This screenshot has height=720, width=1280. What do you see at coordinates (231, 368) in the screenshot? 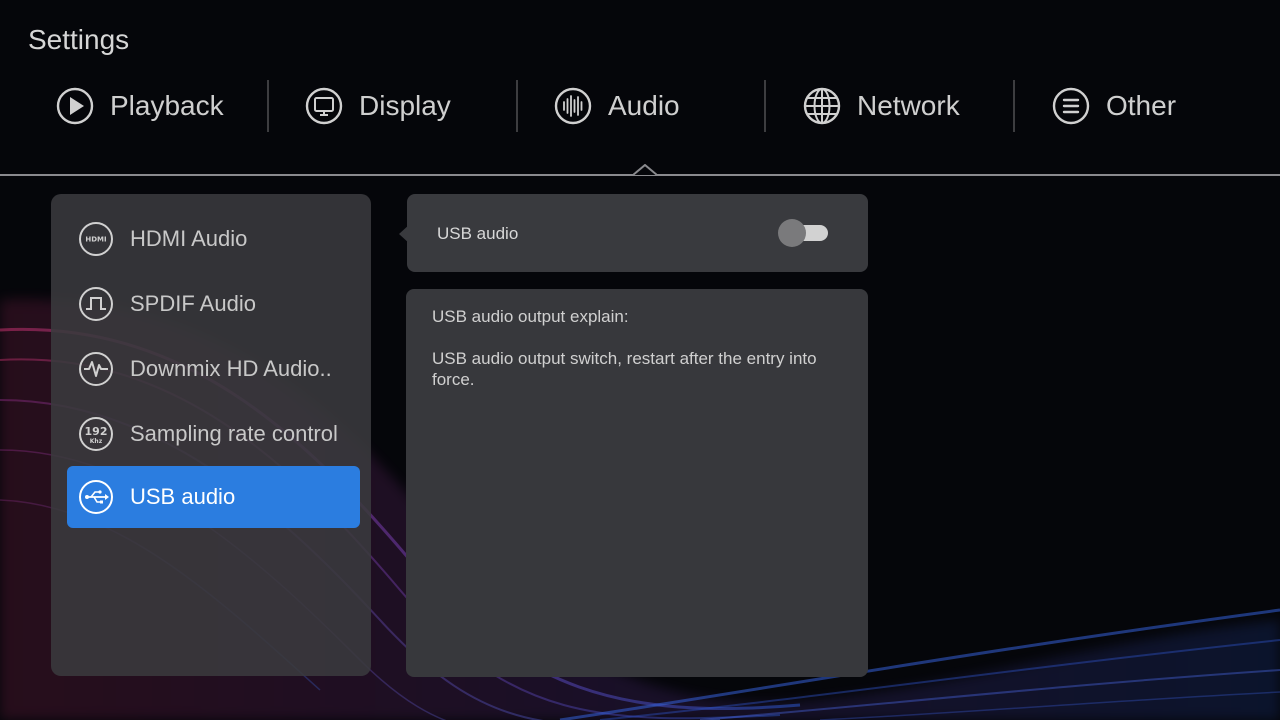
I see `menu-item-label: Downmix HD Audio..` at bounding box center [231, 368].